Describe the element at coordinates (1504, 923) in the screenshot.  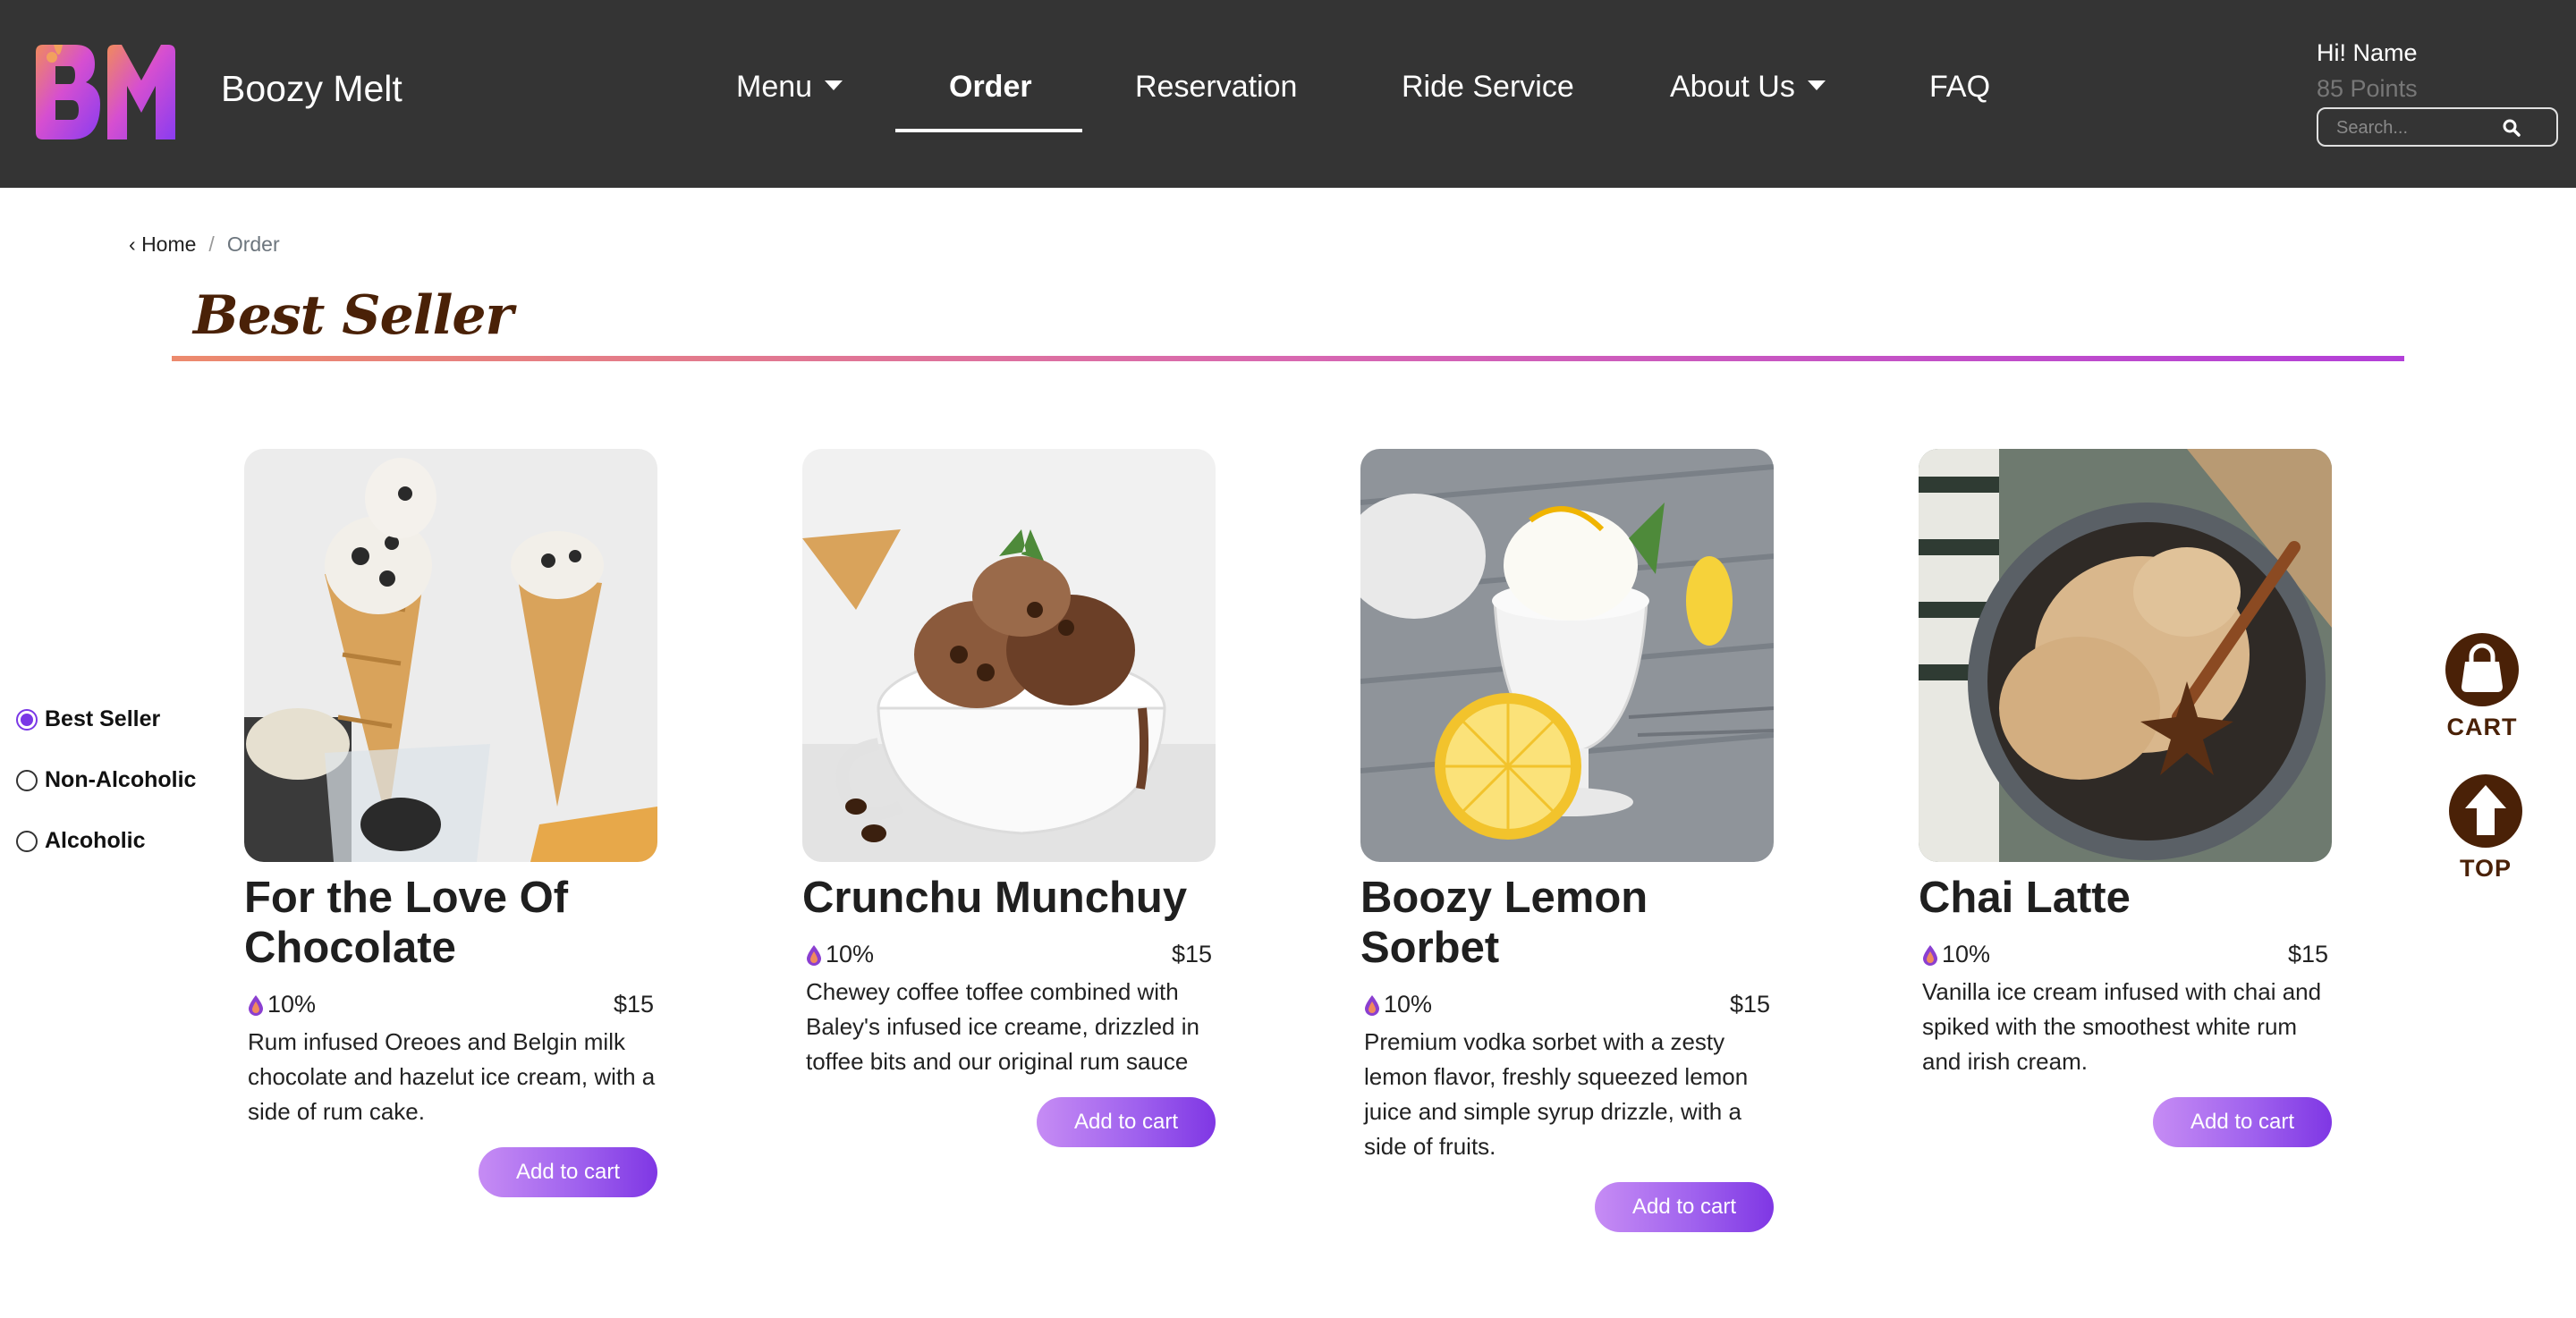
I see `product-name: Boozy Lemon Sorbet` at that location.